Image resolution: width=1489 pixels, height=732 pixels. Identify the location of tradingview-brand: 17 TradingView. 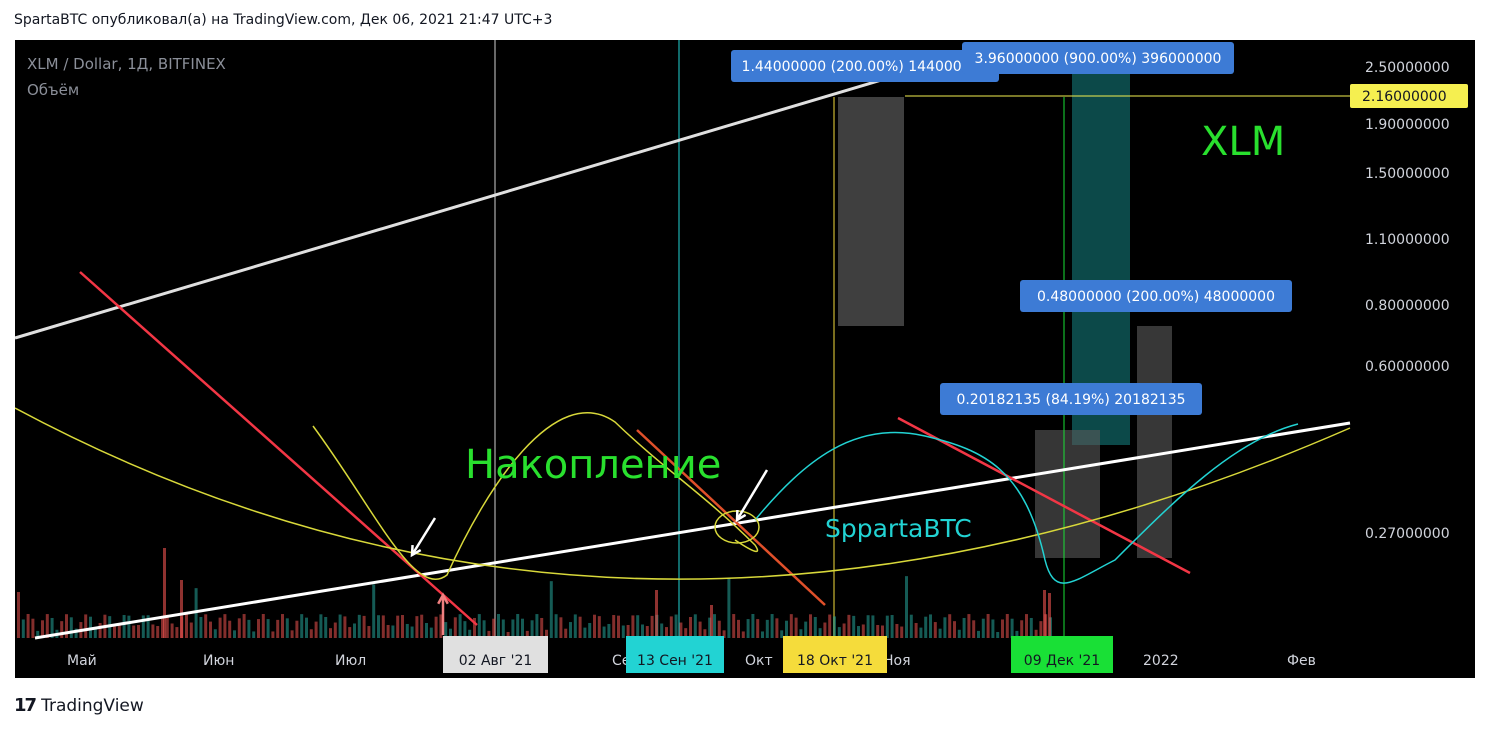
(79, 705).